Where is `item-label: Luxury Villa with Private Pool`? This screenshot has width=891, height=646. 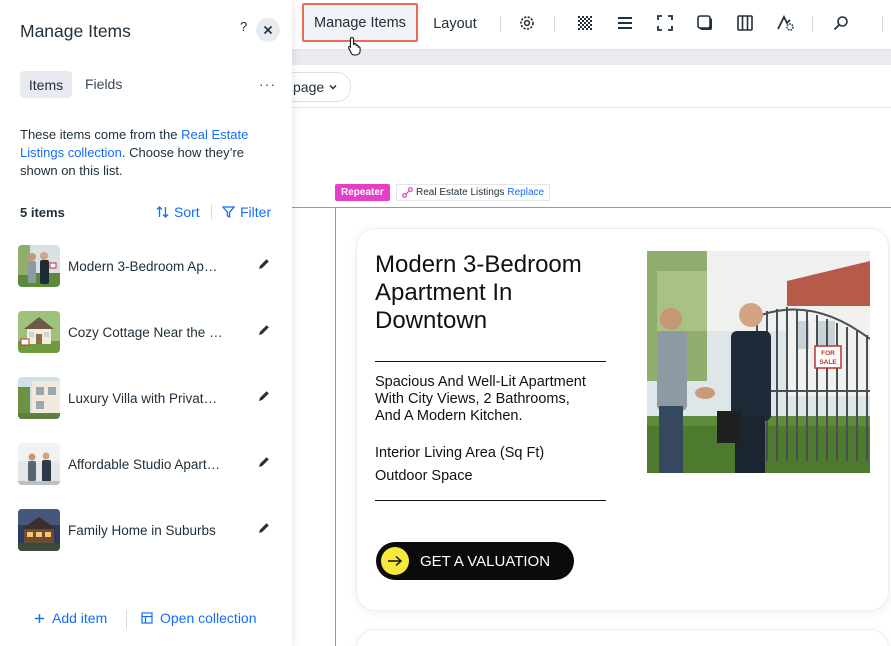 item-label: Luxury Villa with Private Pool is located at coordinates (146, 398).